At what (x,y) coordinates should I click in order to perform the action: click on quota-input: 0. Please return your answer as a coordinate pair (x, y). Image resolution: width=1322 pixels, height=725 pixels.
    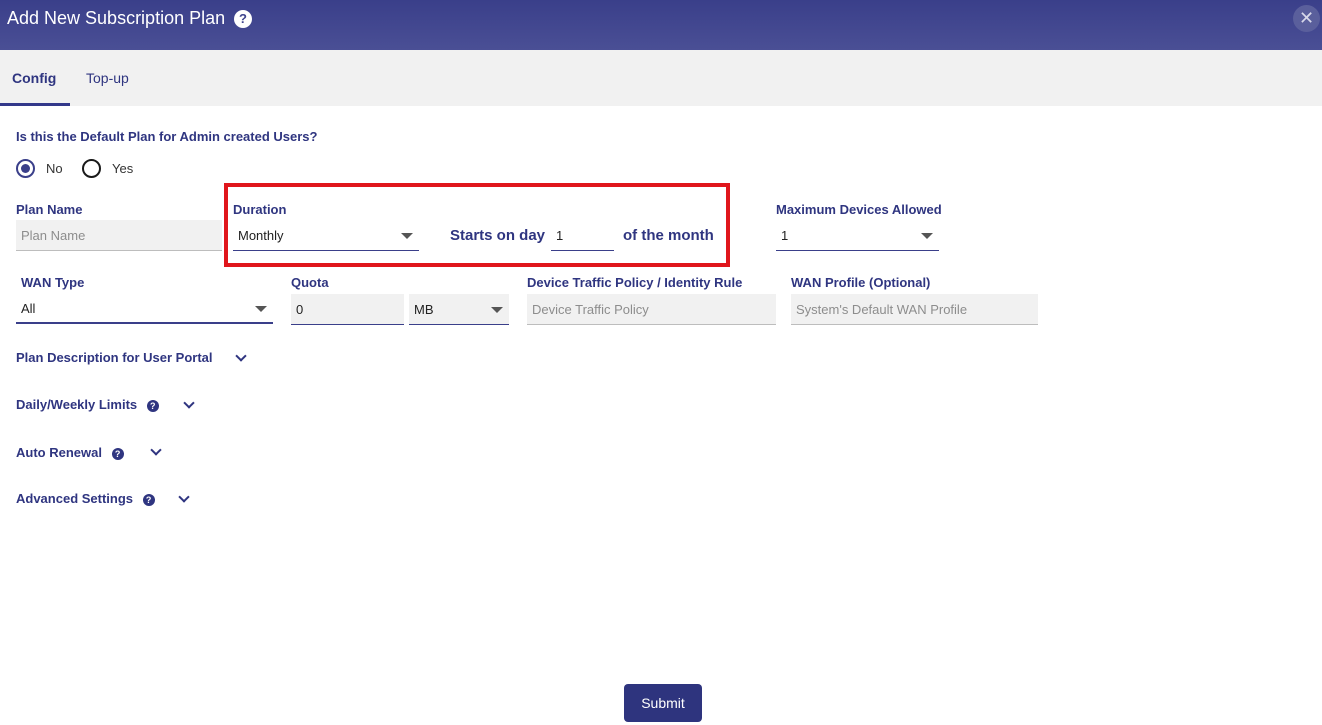
    Looking at the image, I should click on (347, 309).